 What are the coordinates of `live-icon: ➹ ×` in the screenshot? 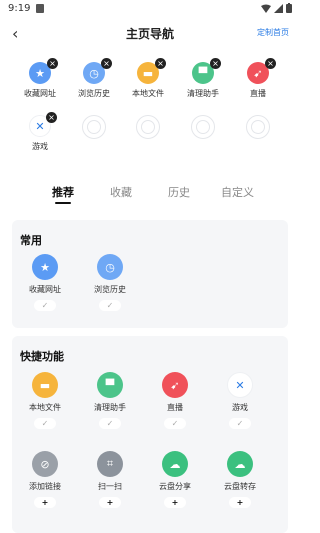 It's located at (261, 71).